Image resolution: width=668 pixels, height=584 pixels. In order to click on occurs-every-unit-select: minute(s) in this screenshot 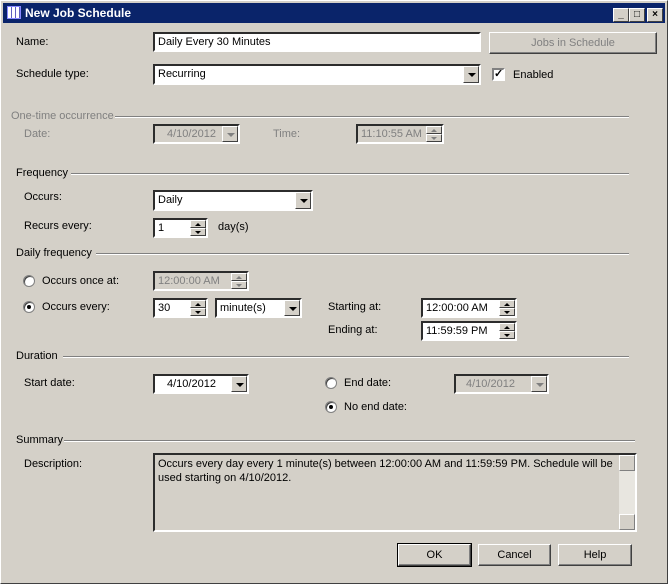, I will do `click(258, 308)`.